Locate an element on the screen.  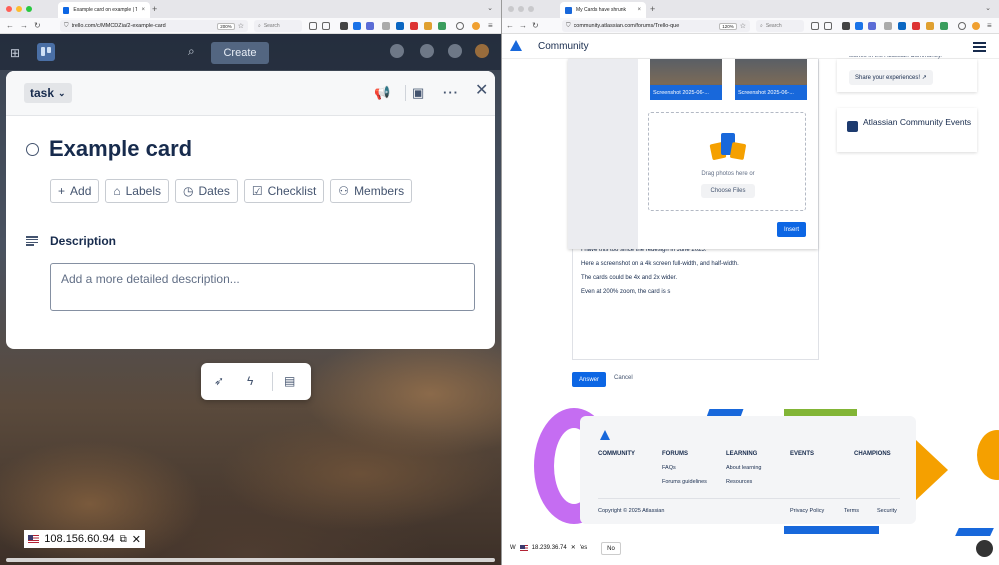
choose-files-button: Choose Files is located at coordinates (728, 191).